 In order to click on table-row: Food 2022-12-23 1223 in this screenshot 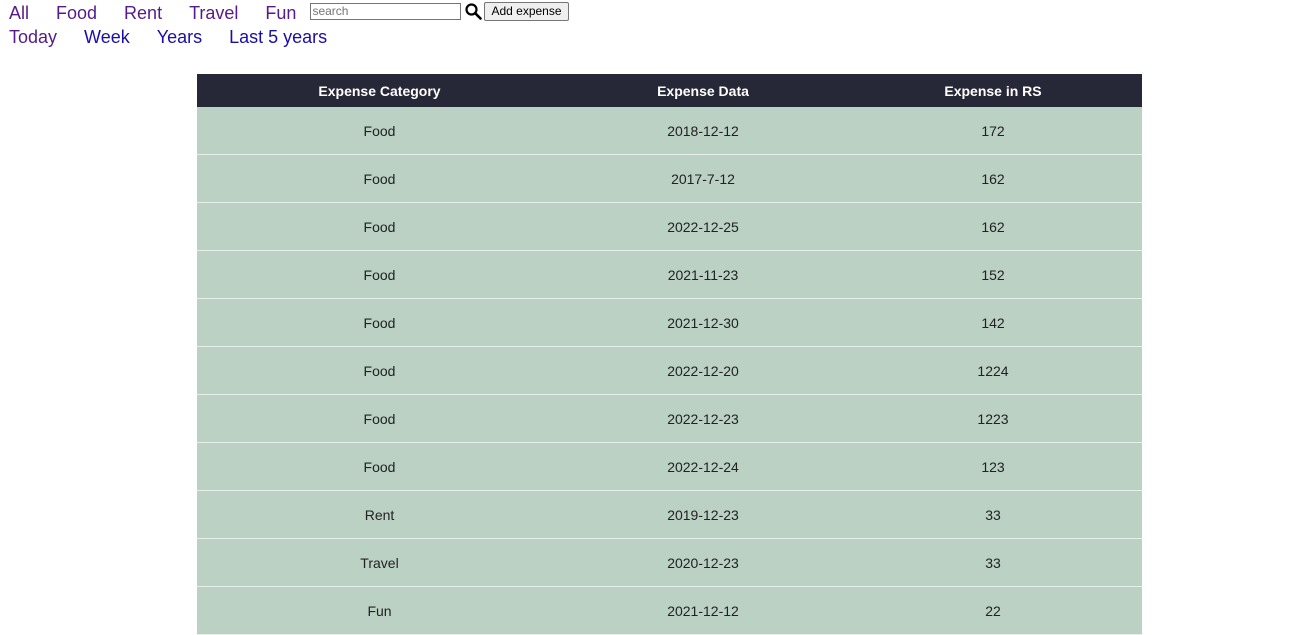, I will do `click(669, 418)`.